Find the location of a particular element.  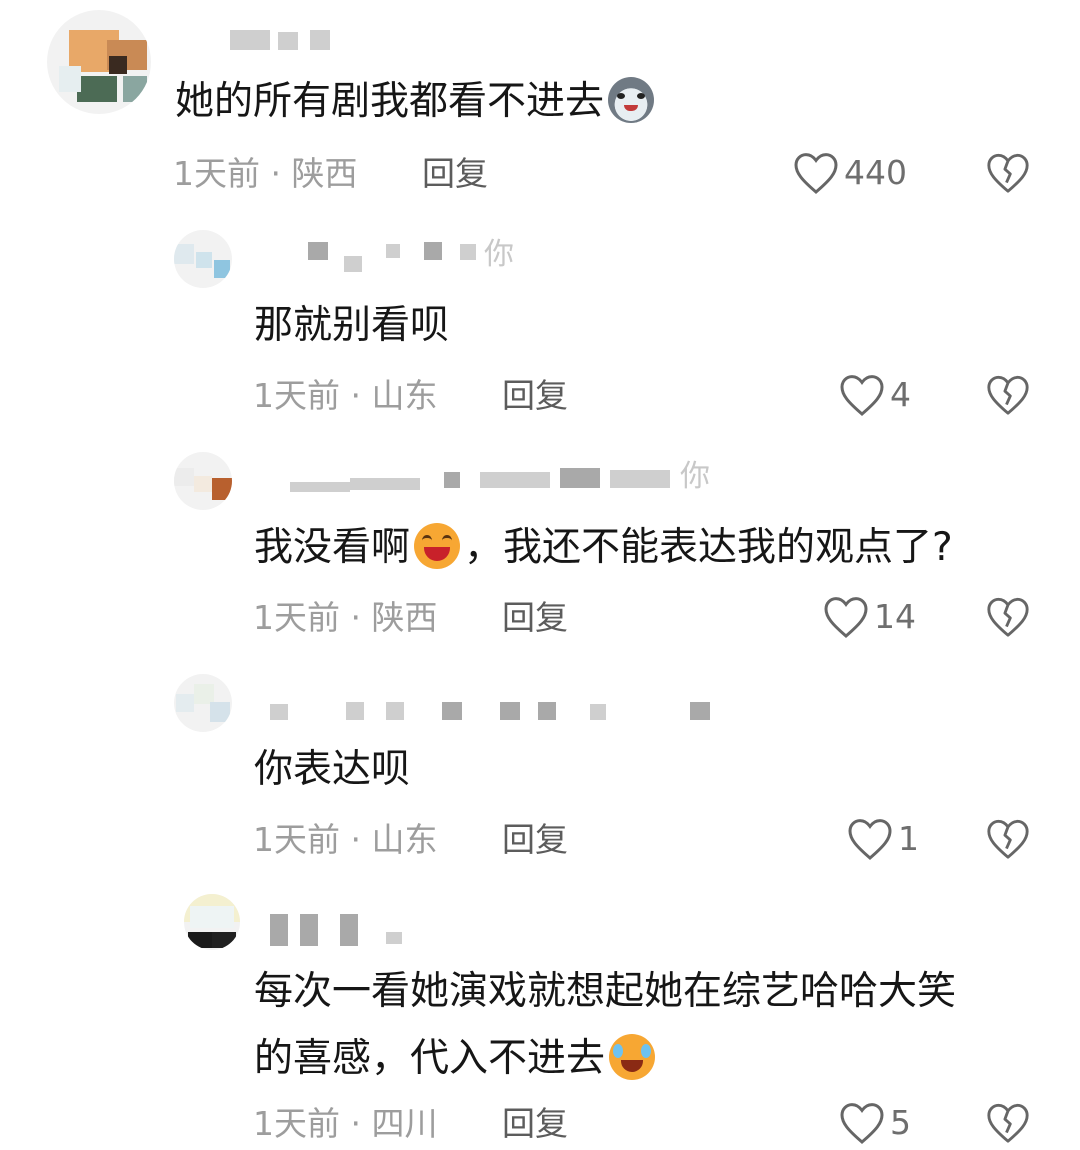

comment-meta: 1天前 · 四川 is located at coordinates (345, 1123).